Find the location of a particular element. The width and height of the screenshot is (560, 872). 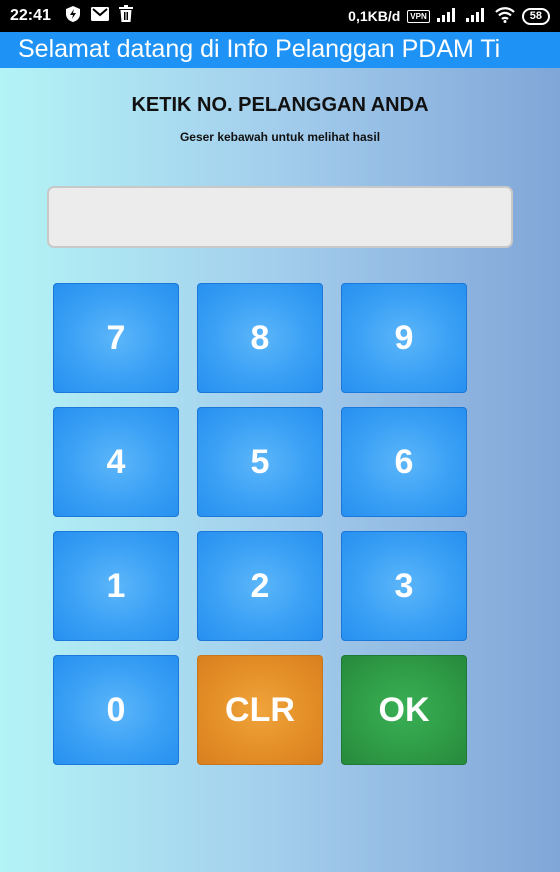

battery-indicator: 58 is located at coordinates (535, 16).